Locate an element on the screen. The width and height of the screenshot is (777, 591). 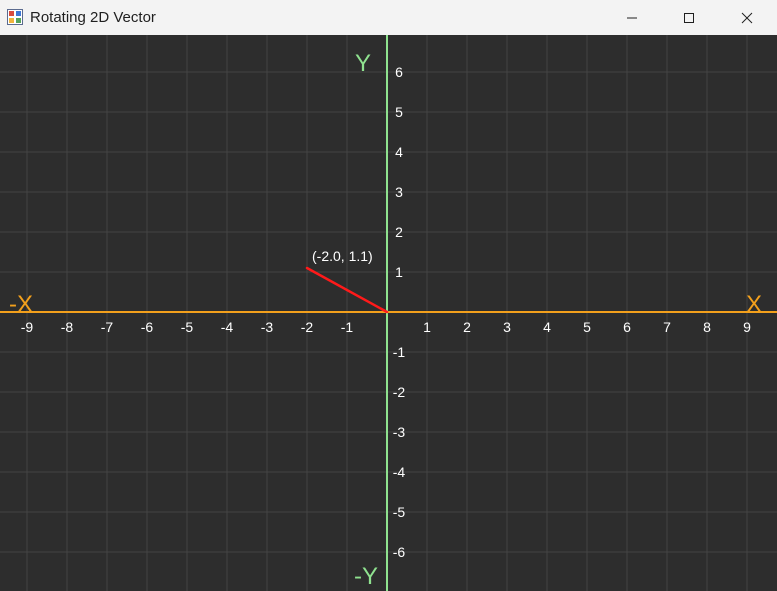
y-tick-label: -3 is located at coordinates (399, 432).